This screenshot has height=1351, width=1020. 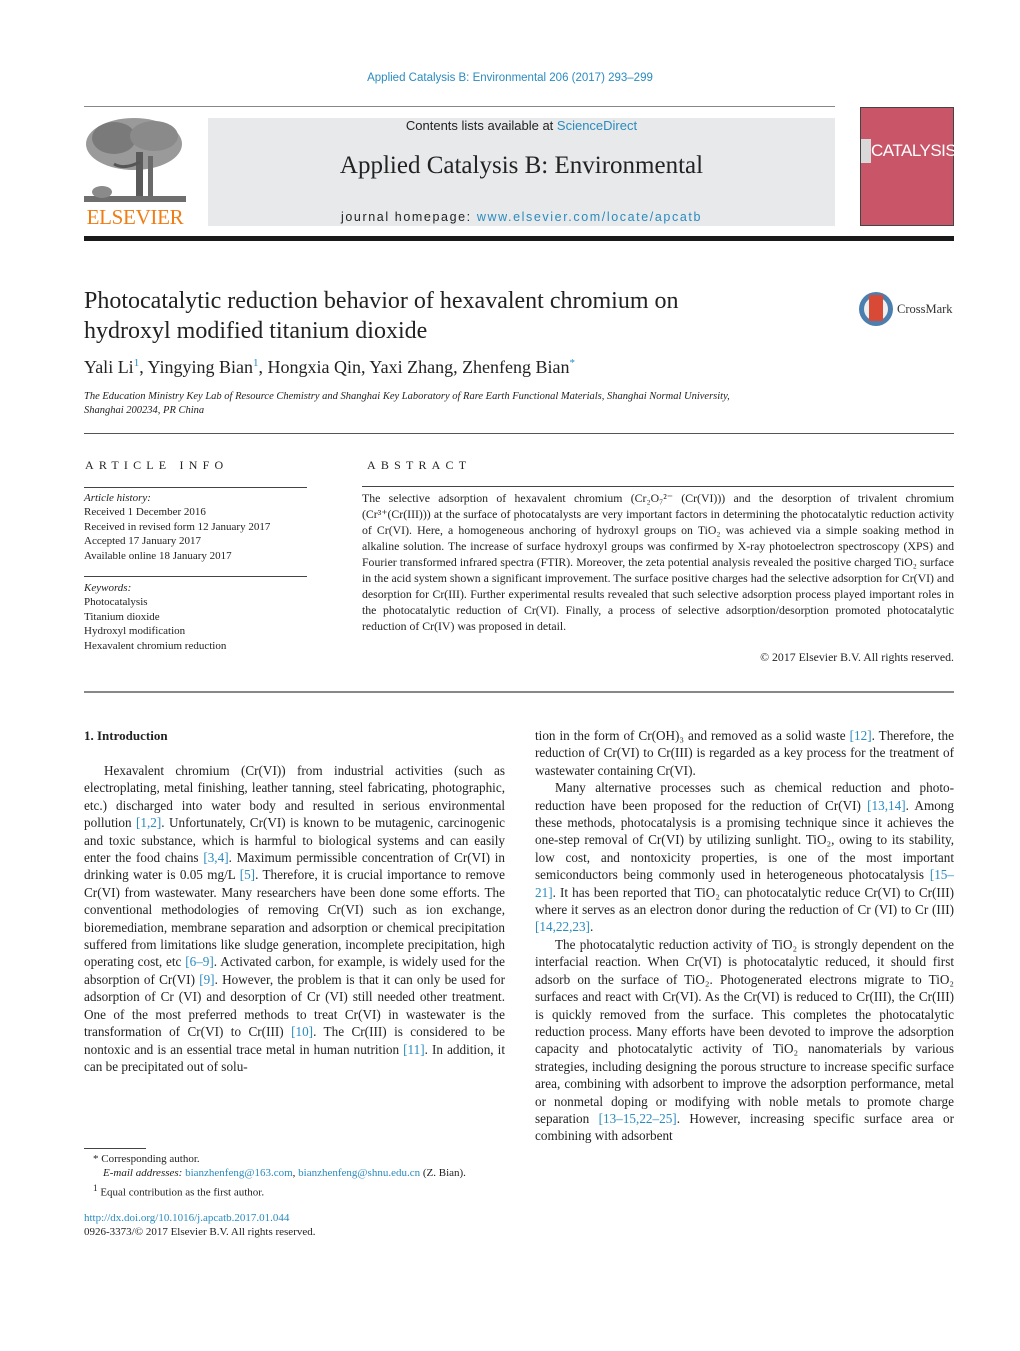 What do you see at coordinates (142, 541) in the screenshot?
I see `history-item: Accepted 17 January 2017` at bounding box center [142, 541].